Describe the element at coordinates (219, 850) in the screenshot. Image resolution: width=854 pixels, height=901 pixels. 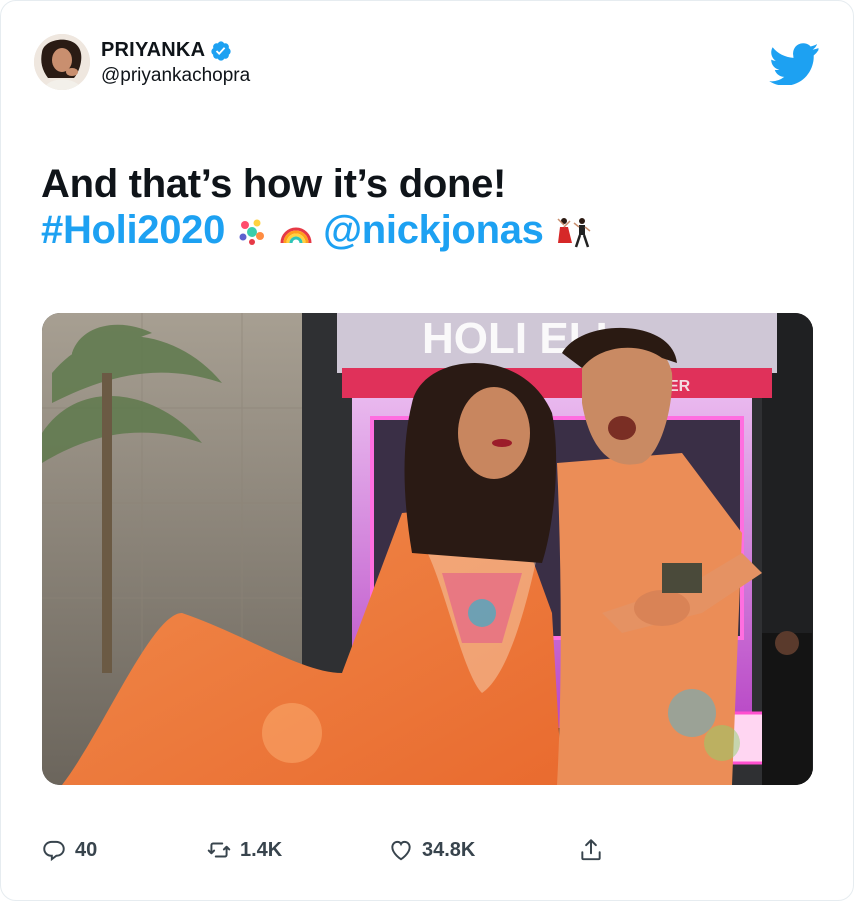
I see `retweet-icon` at that location.